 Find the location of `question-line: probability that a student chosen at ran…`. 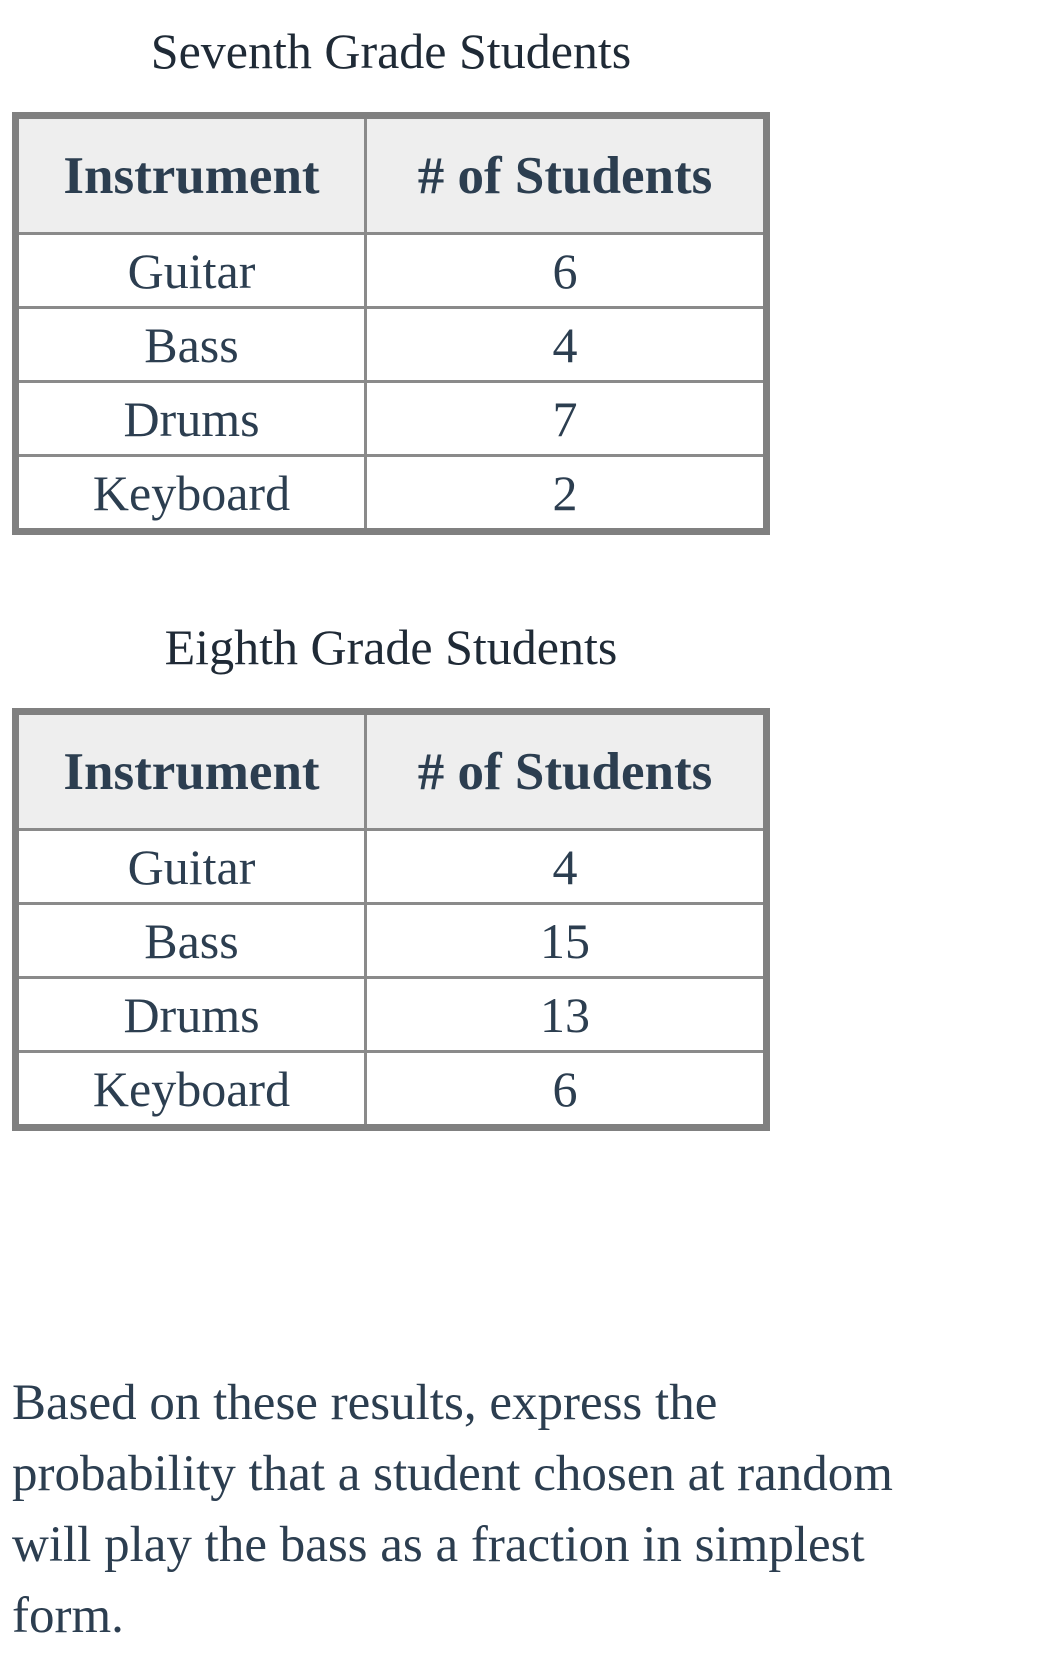

question-line: probability that a student chosen at ran… is located at coordinates (452, 1474).